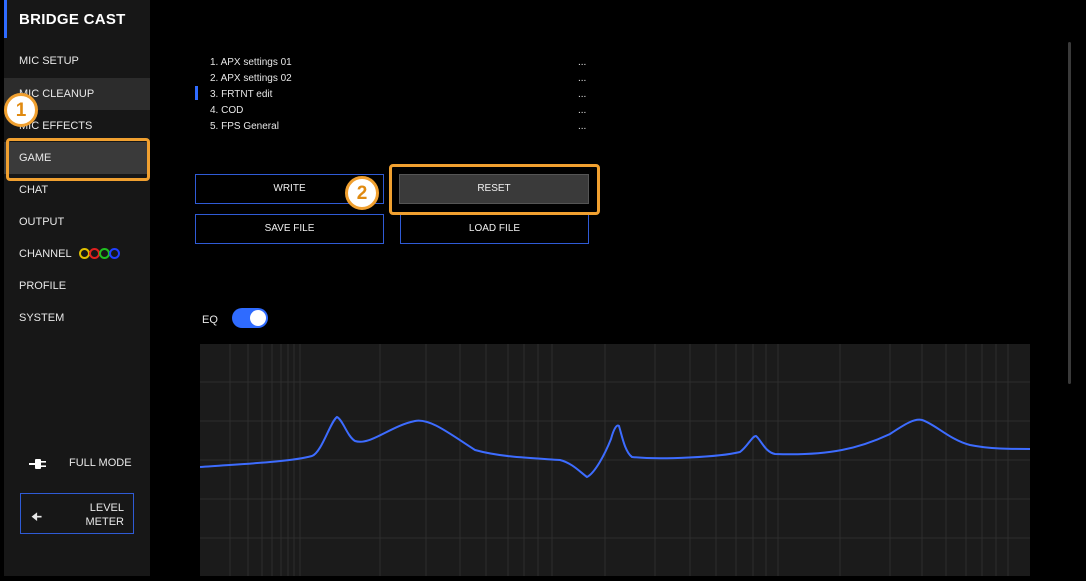  I want to click on eq-toggle-switch, so click(250, 318).